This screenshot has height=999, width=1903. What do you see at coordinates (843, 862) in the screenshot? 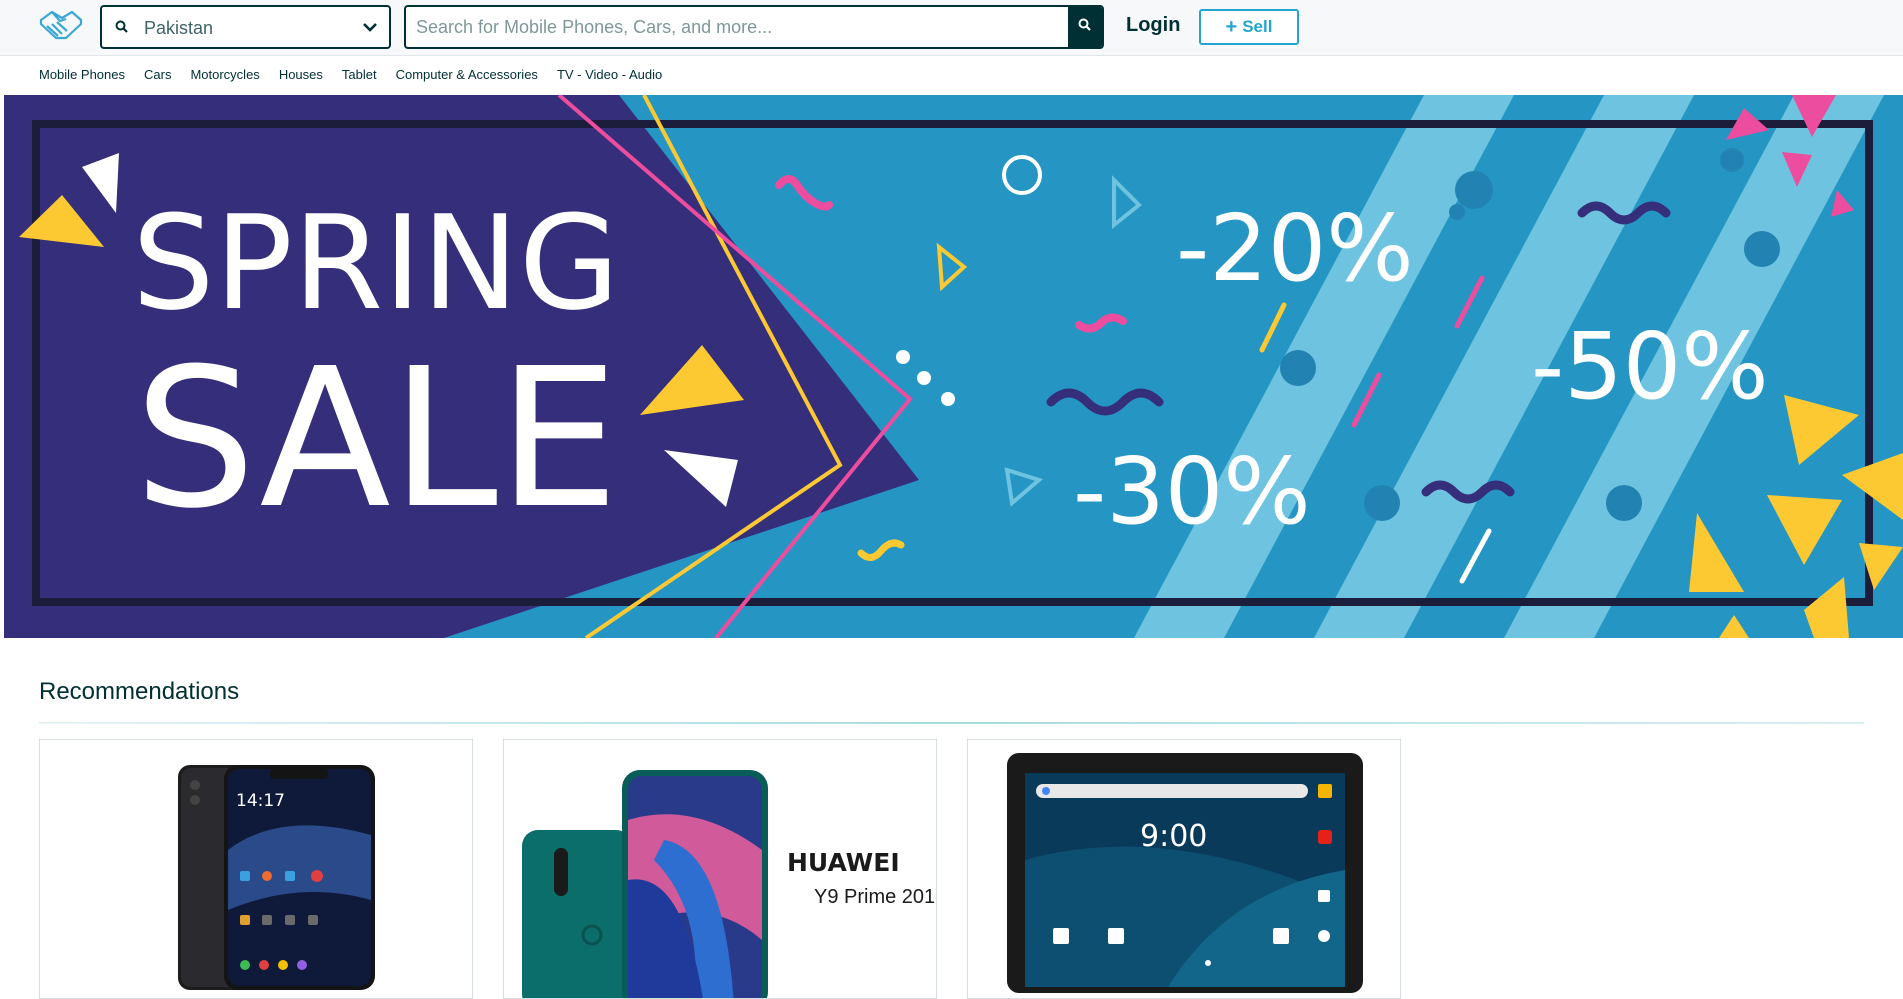
I see `card-brand: HUAWEI` at bounding box center [843, 862].